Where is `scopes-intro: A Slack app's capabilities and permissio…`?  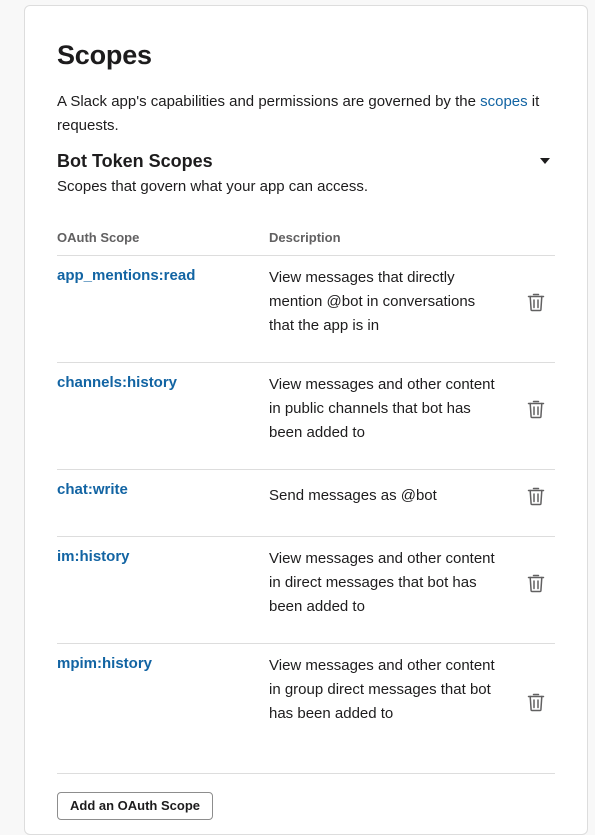 scopes-intro: A Slack app's capabilities and permissio… is located at coordinates (307, 114).